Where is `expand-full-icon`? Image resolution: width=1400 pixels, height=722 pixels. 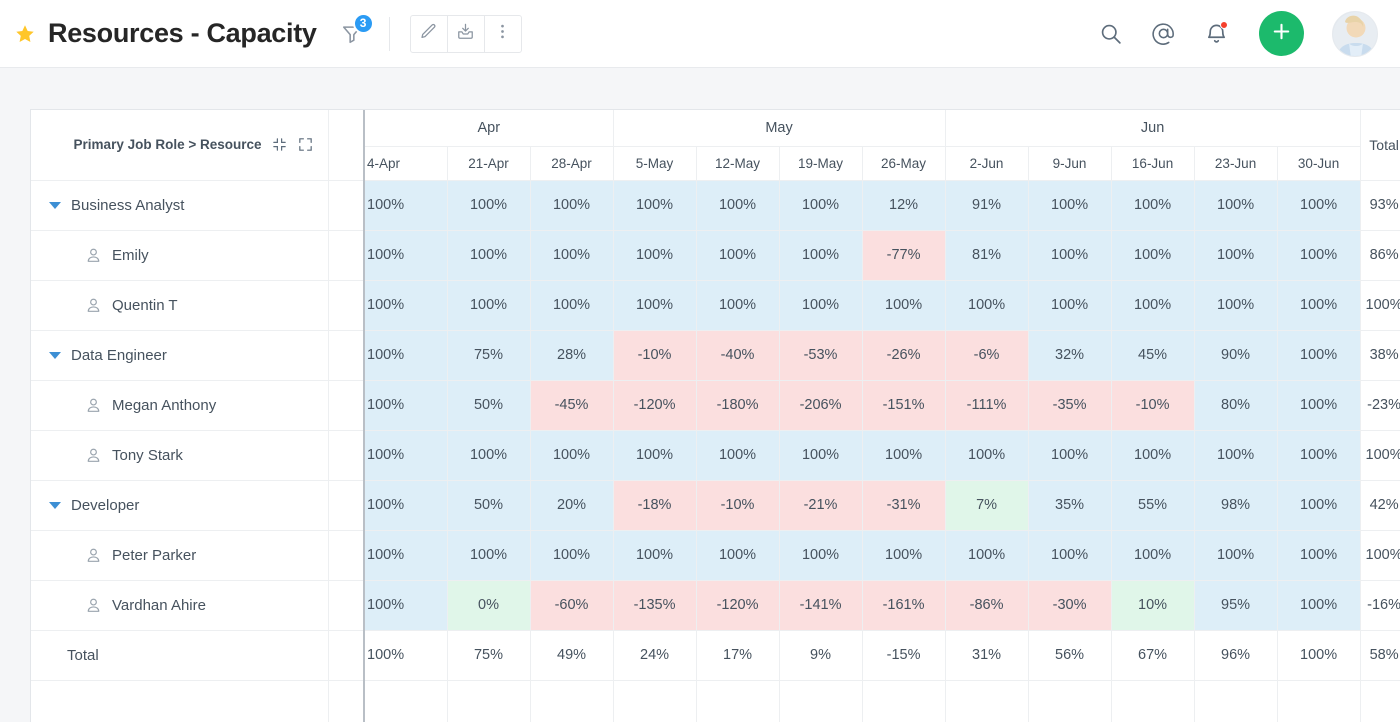 expand-full-icon is located at coordinates (305, 144).